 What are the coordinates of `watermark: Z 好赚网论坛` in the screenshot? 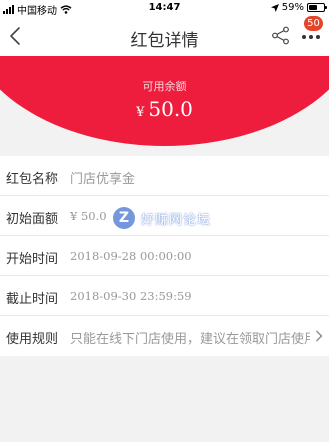 It's located at (162, 218).